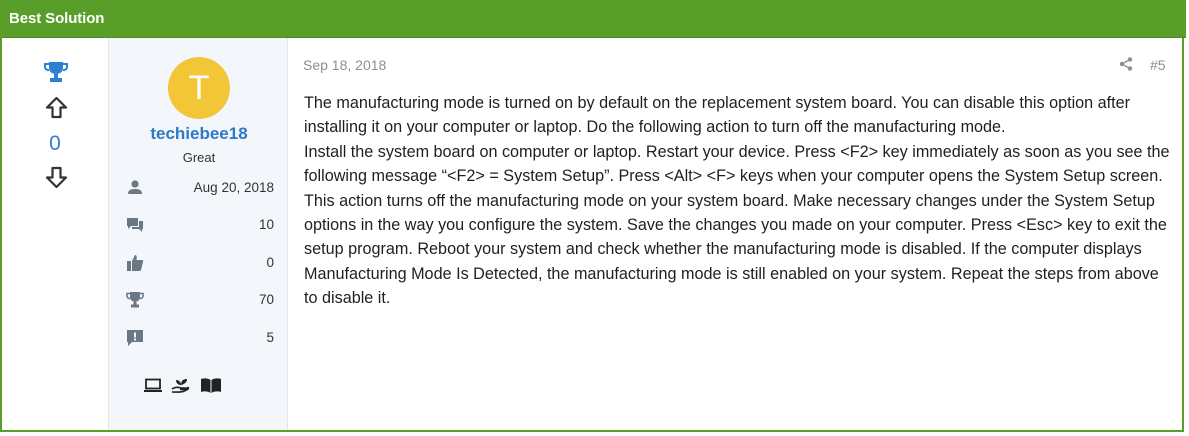 The image size is (1189, 436). Describe the element at coordinates (199, 300) in the screenshot. I see `stat-points: 70` at that location.